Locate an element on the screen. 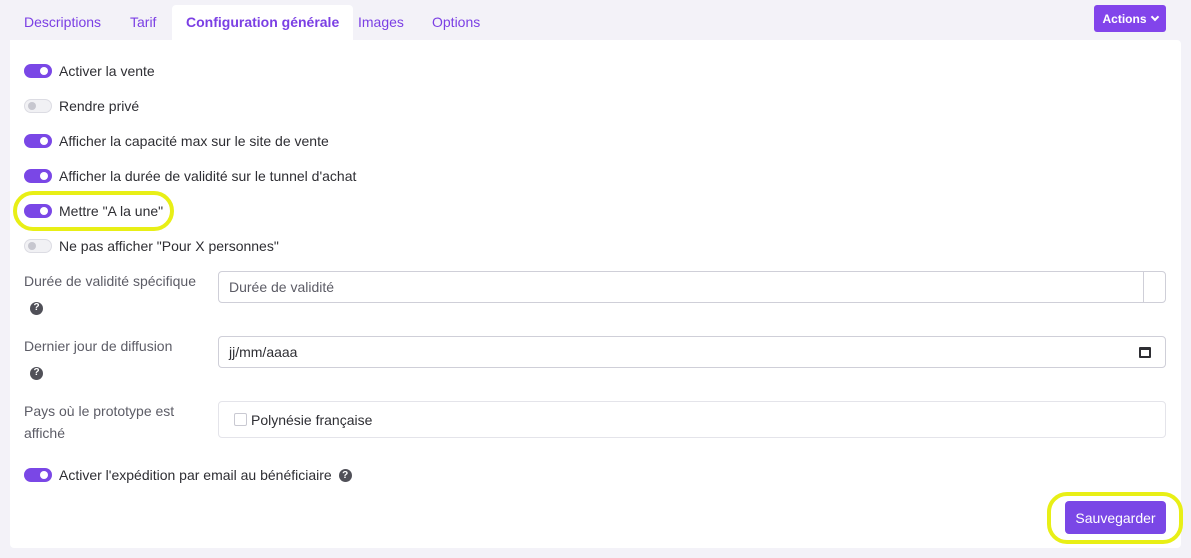  toggle-row-activer-vente: Activer la vente is located at coordinates (89, 71).